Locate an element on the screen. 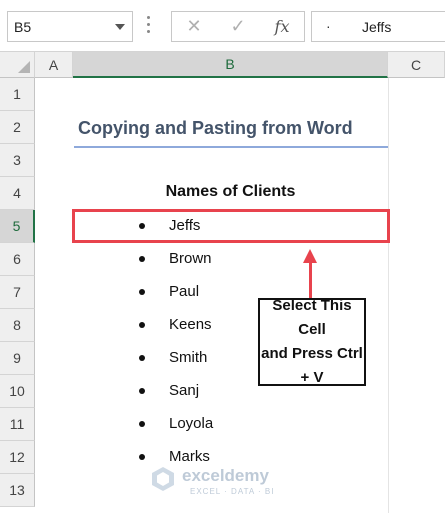  row-header: 9 is located at coordinates (17, 358).